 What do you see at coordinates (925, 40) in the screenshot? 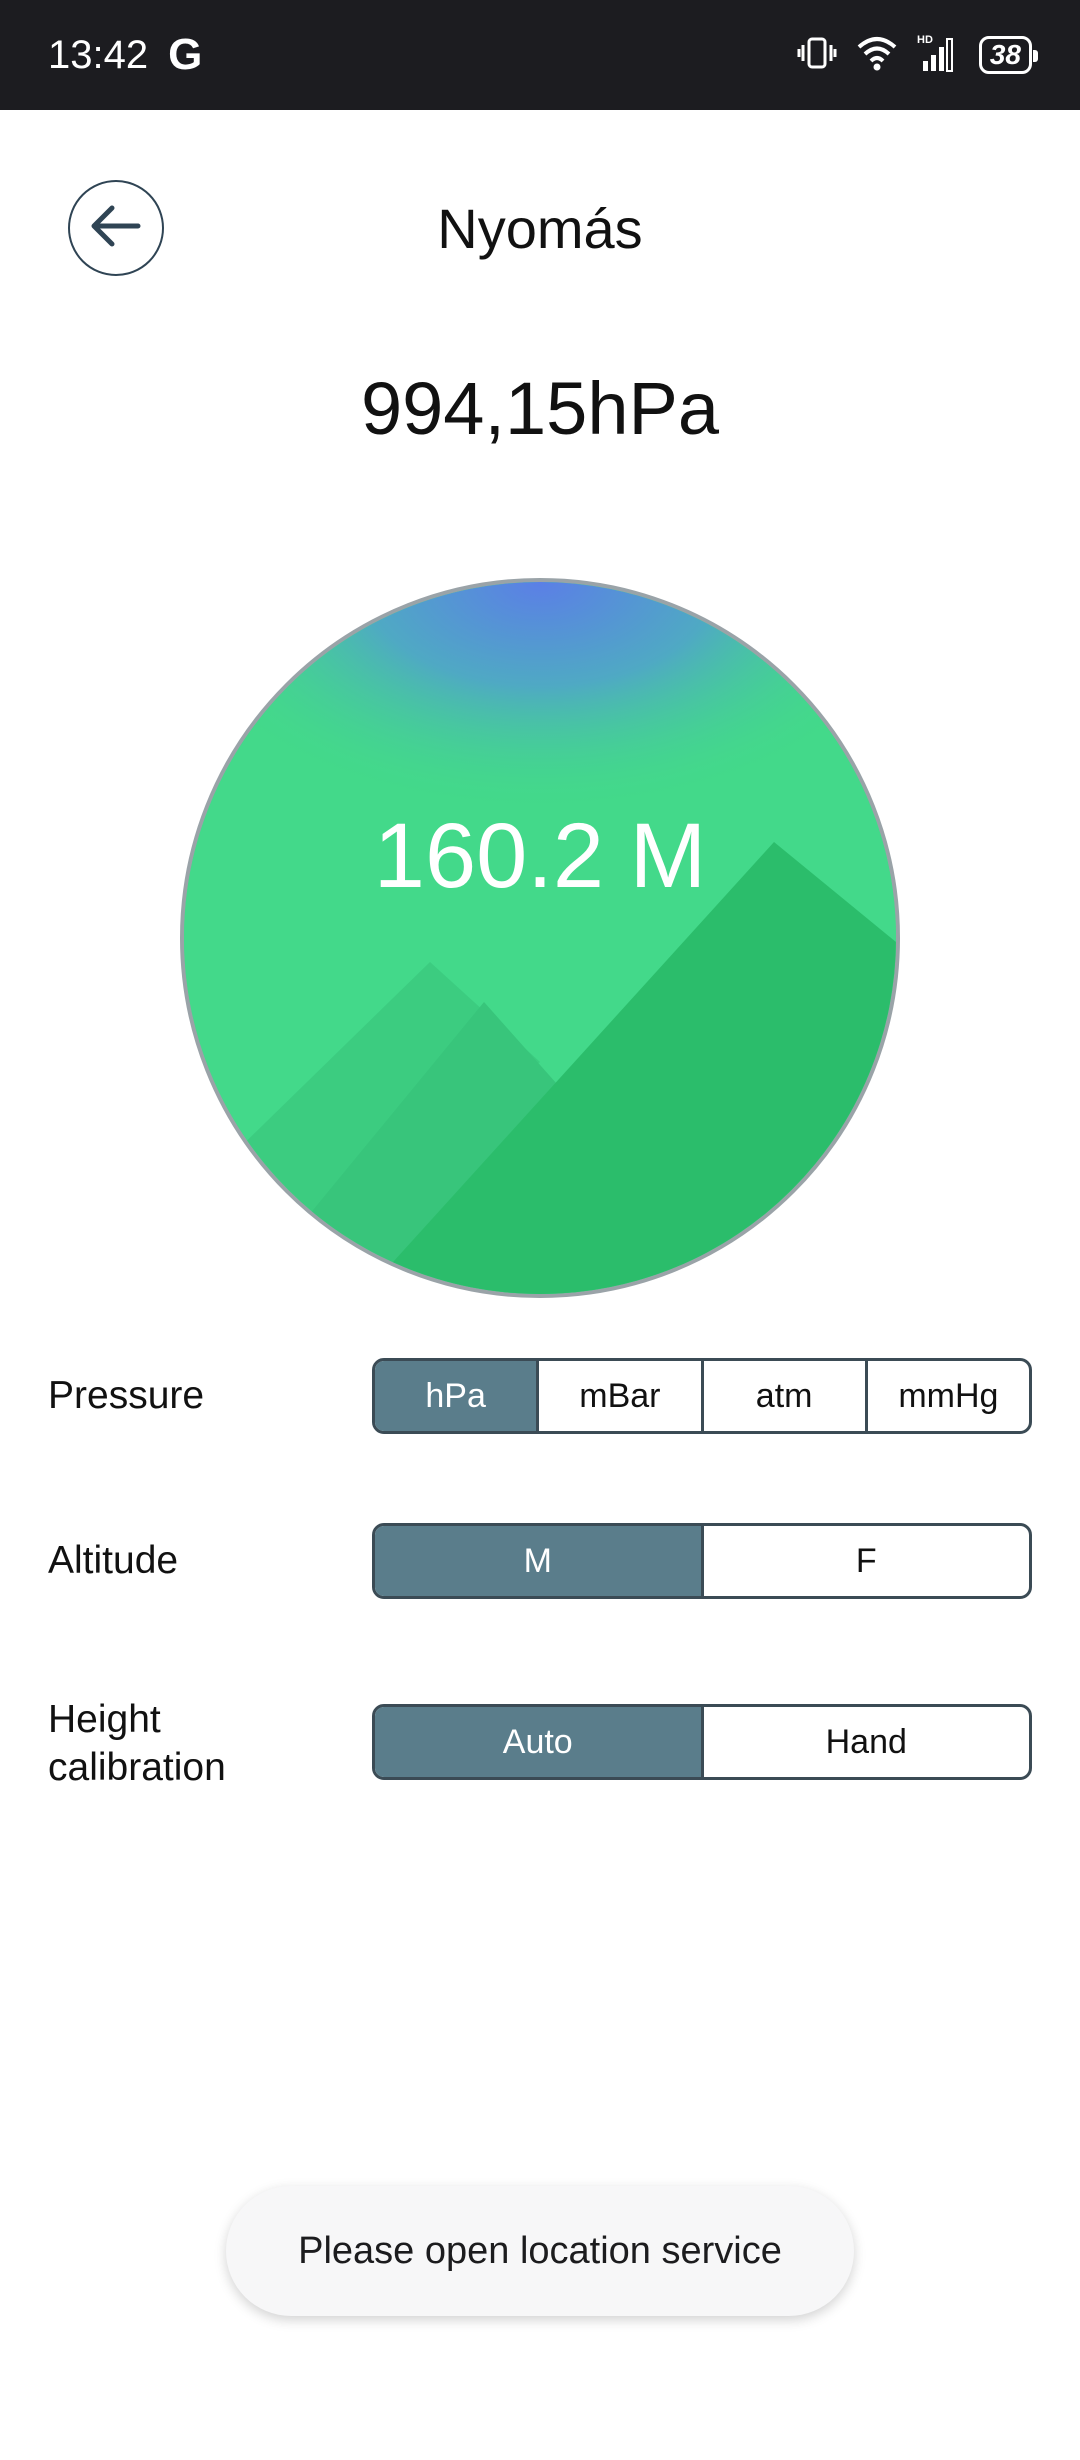
I see `svg-text: HD` at bounding box center [925, 40].